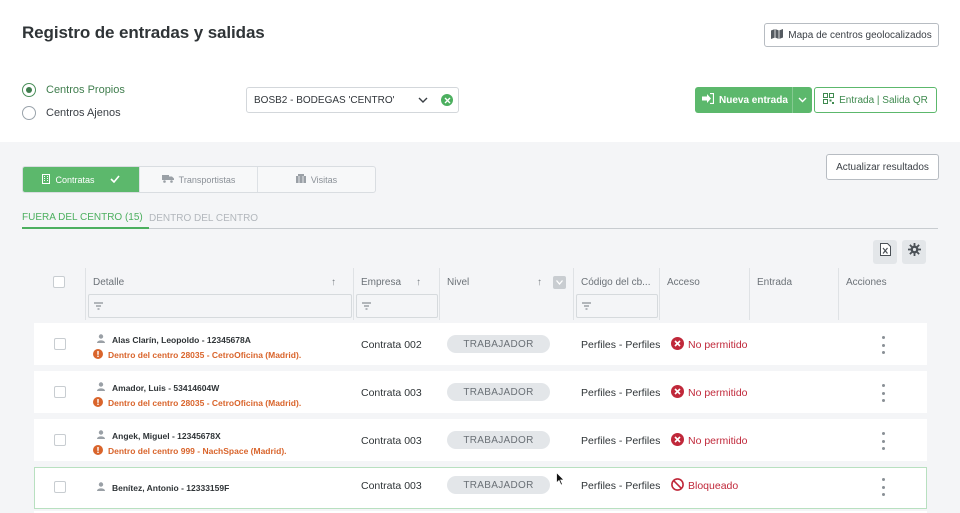 This screenshot has height=513, width=960. I want to click on access-status: Bloqueado, so click(704, 486).